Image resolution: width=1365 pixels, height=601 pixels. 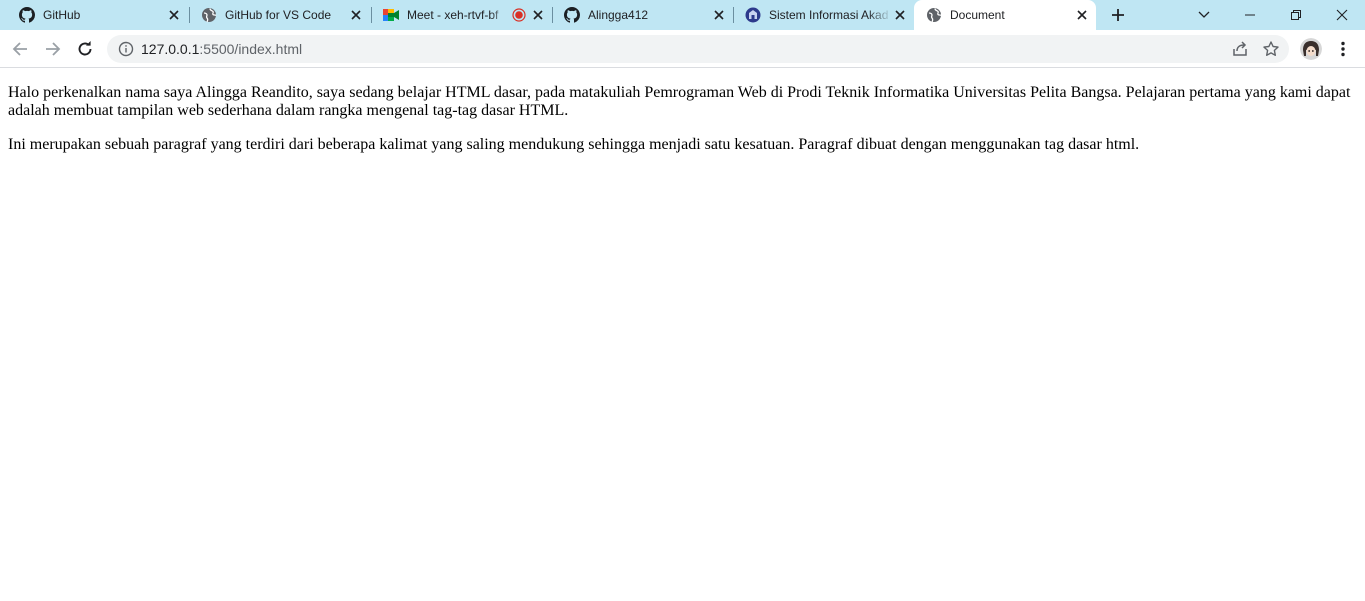 What do you see at coordinates (698, 49) in the screenshot?
I see `address-bar: 127.0.0.1:5500/index.html` at bounding box center [698, 49].